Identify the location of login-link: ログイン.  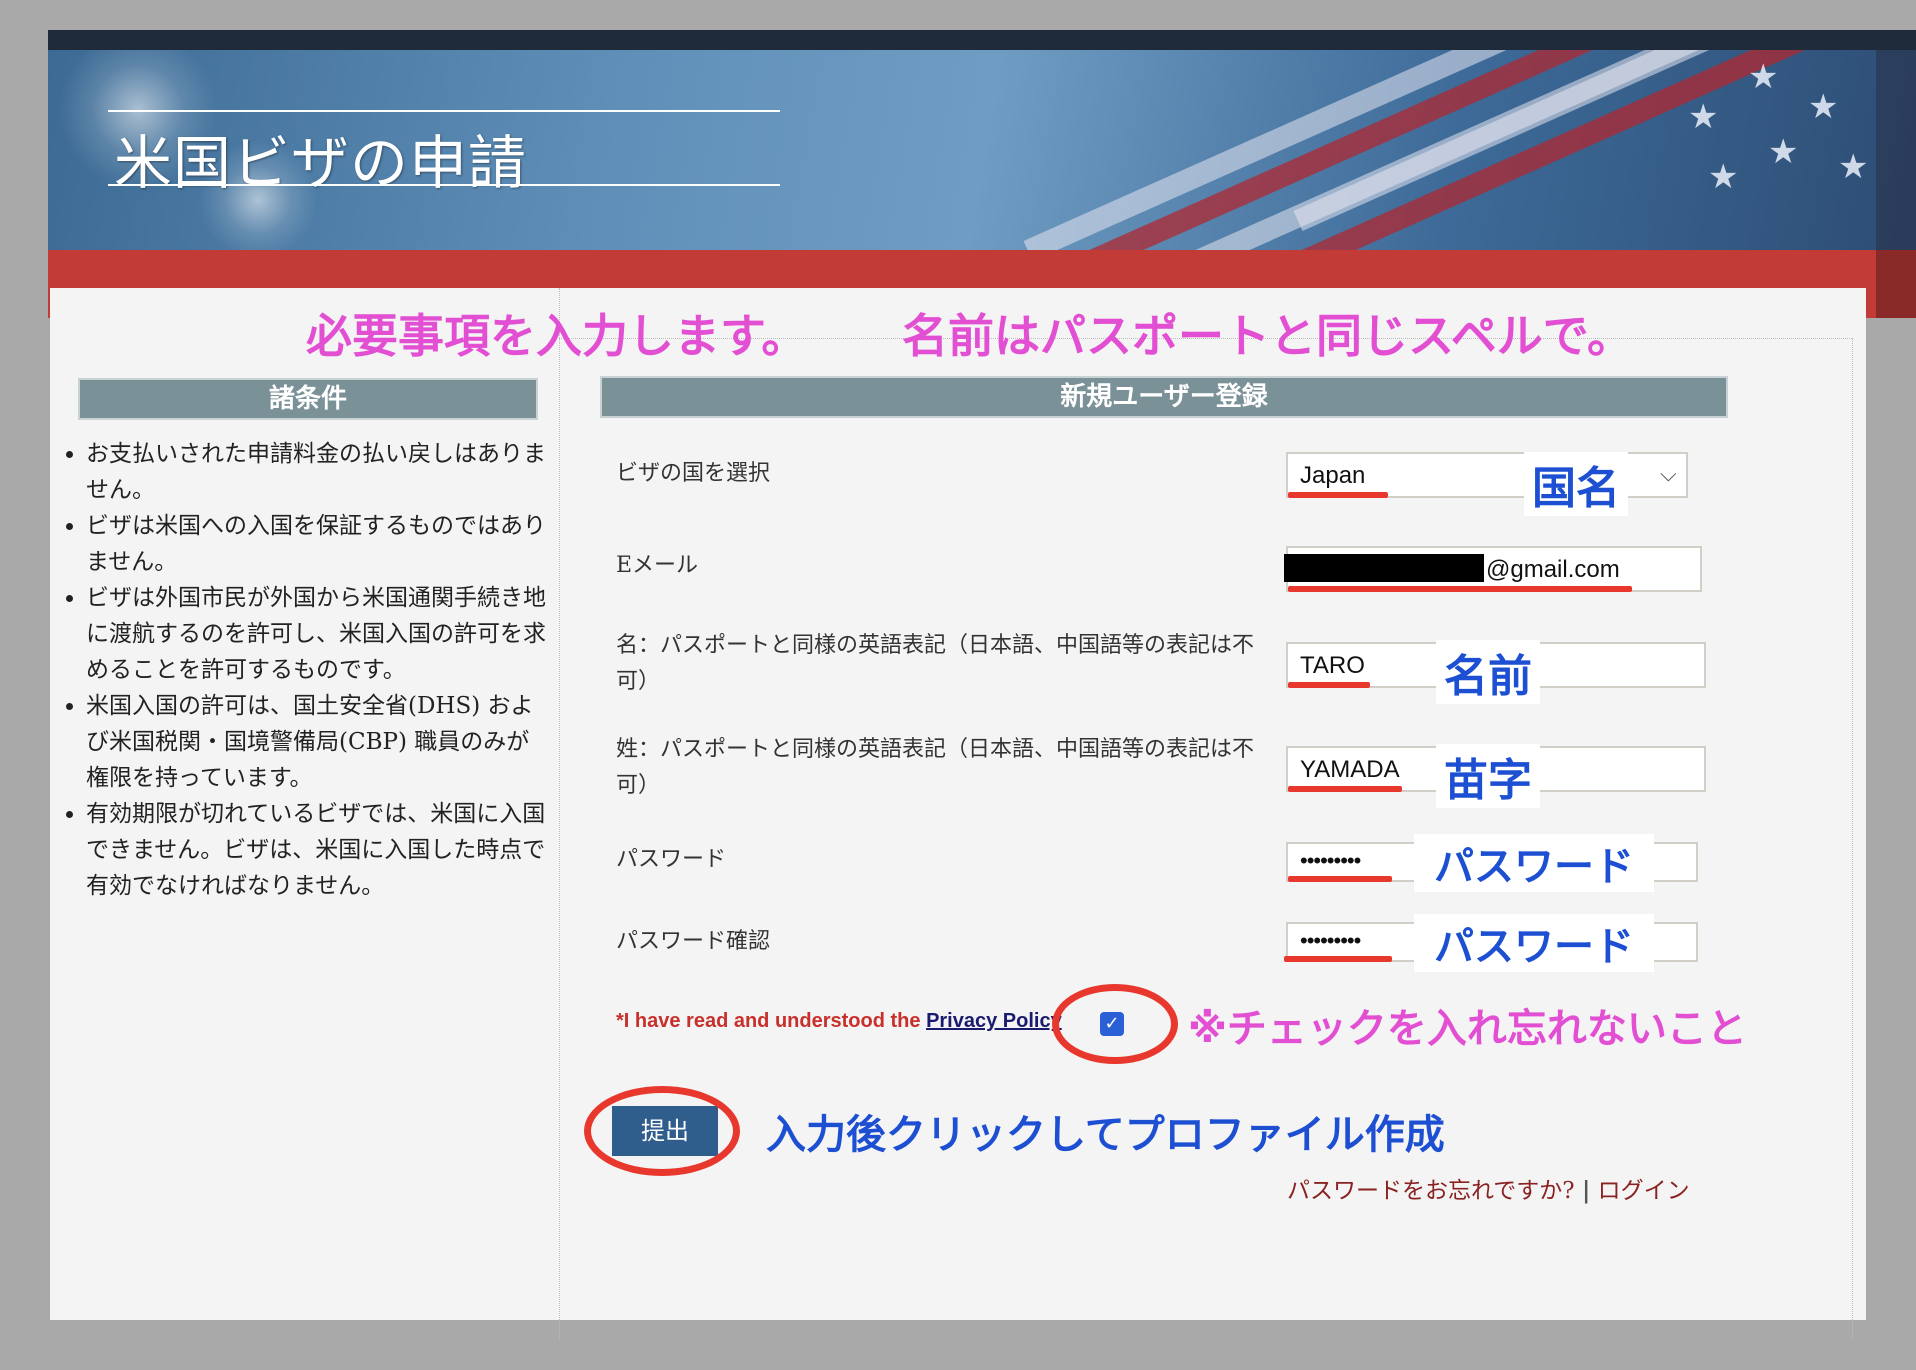
(1644, 1191).